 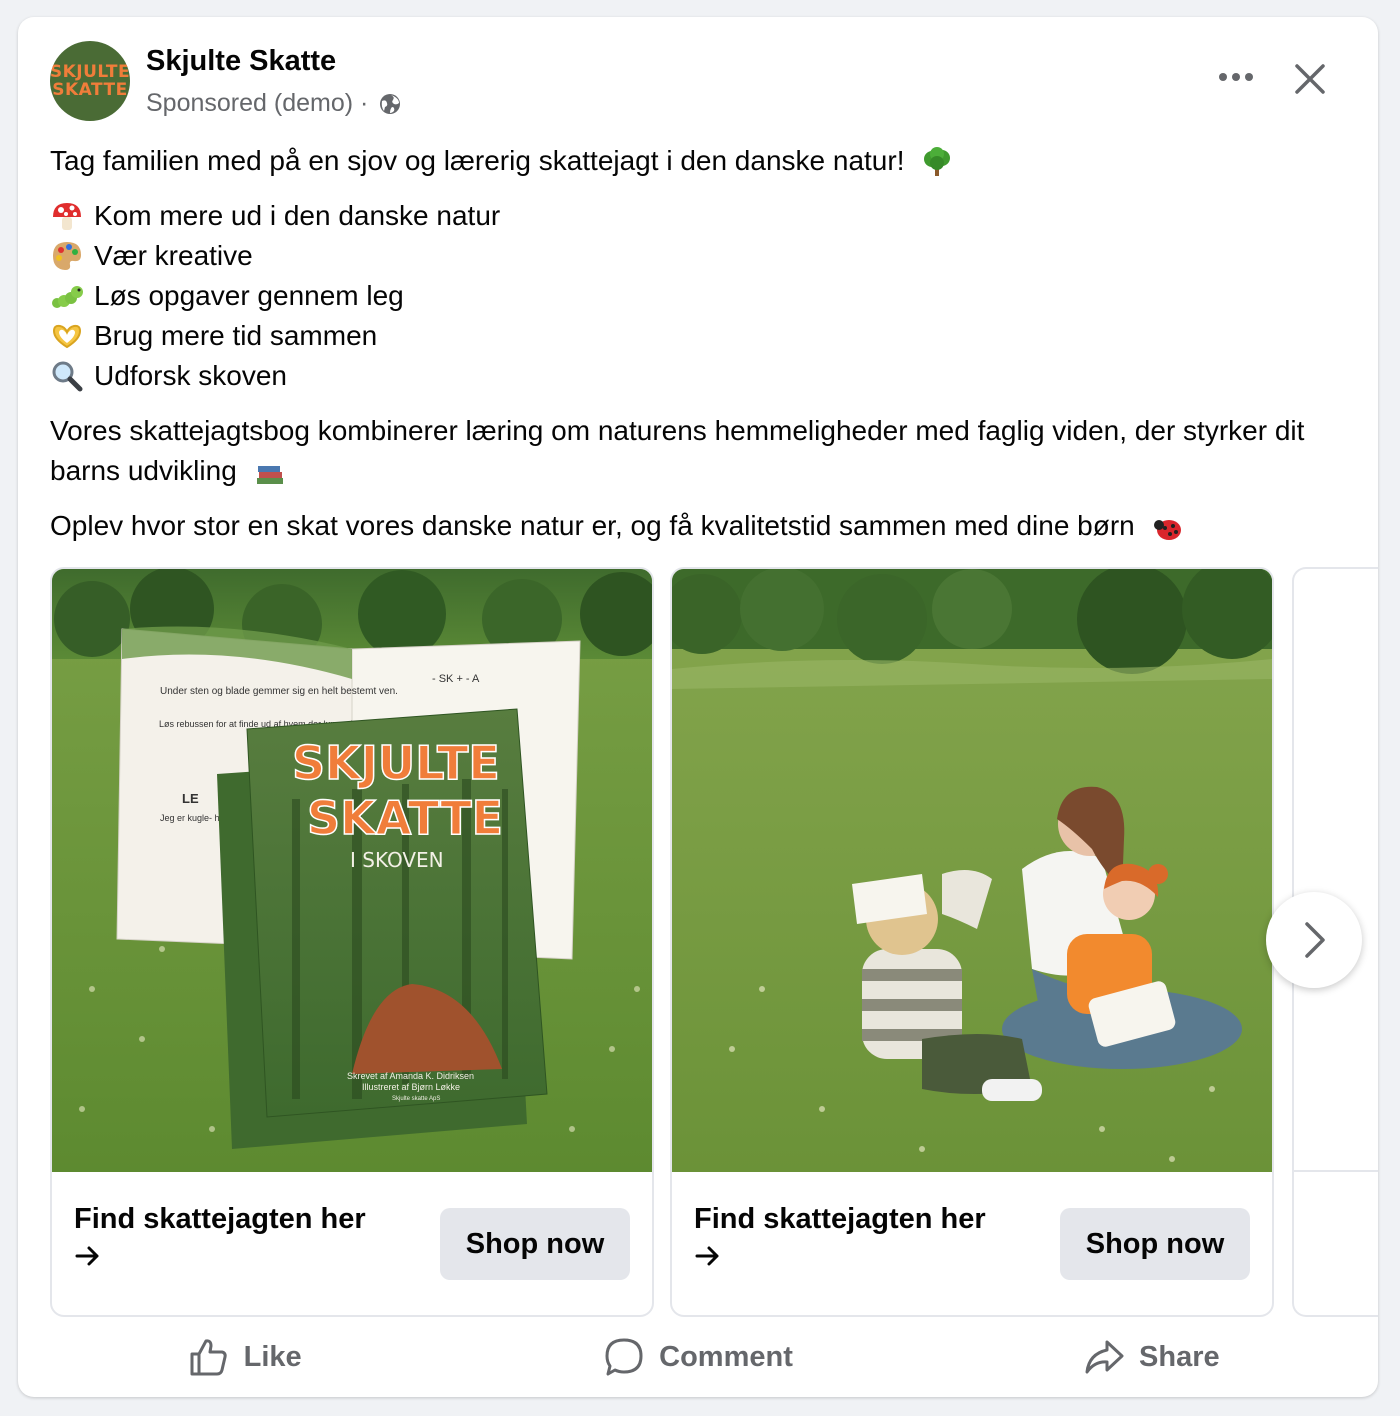 What do you see at coordinates (695, 256) in the screenshot?
I see `list-item: Vær kreative` at bounding box center [695, 256].